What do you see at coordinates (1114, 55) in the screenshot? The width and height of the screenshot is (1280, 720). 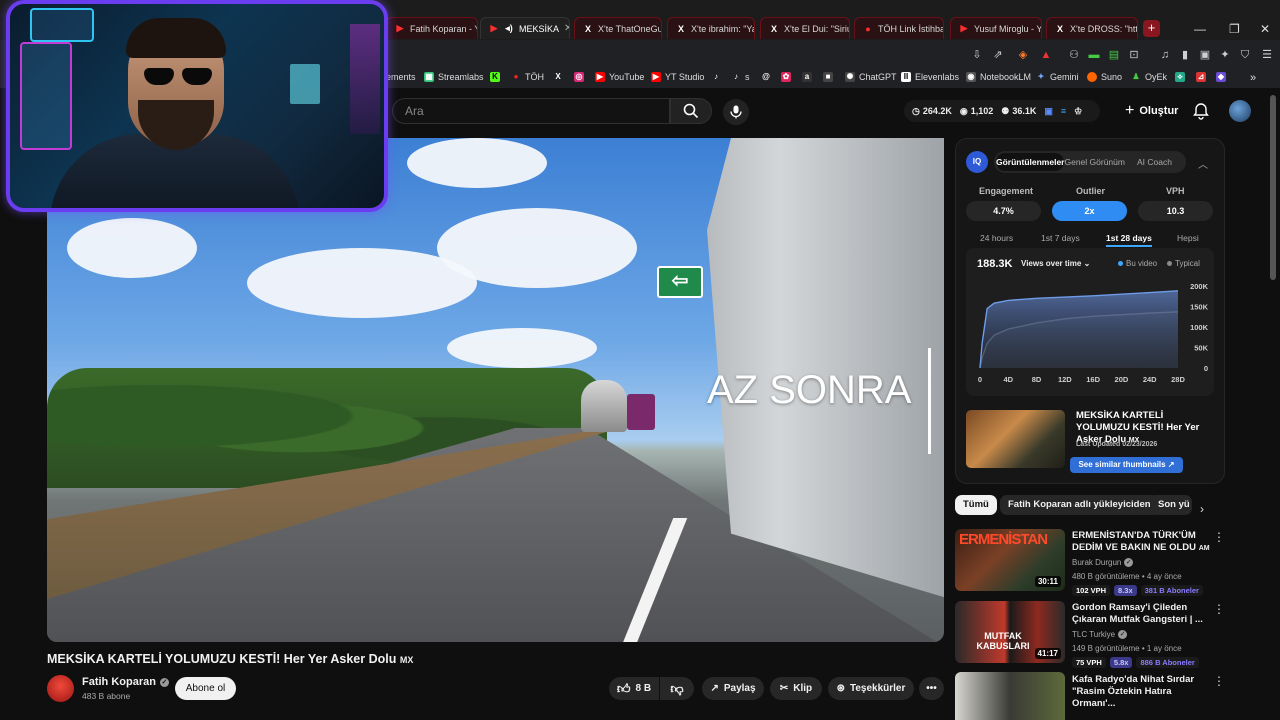 I see `extension-icon: ▤` at bounding box center [1114, 55].